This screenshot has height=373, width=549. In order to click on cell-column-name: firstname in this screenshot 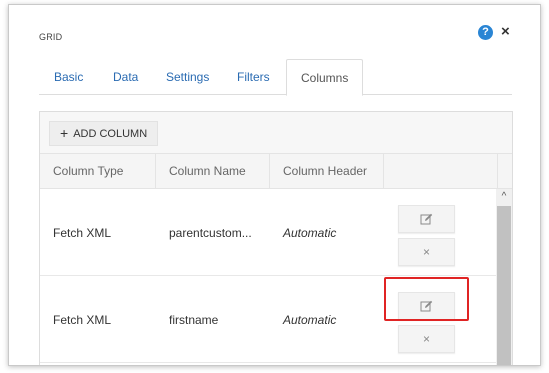, I will do `click(194, 320)`.